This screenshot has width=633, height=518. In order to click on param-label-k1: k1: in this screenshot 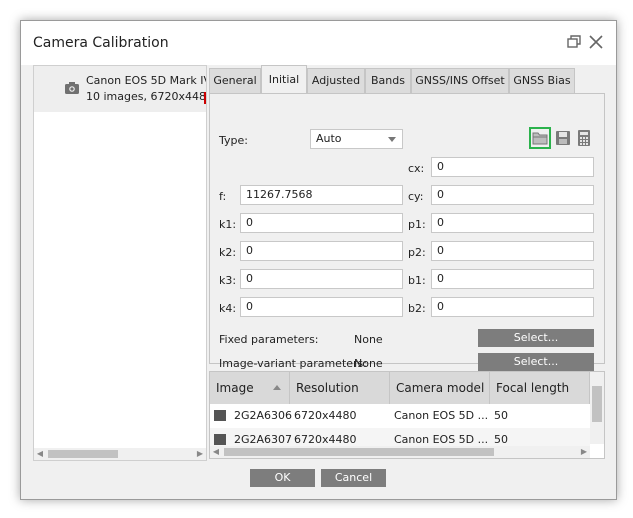, I will do `click(228, 224)`.